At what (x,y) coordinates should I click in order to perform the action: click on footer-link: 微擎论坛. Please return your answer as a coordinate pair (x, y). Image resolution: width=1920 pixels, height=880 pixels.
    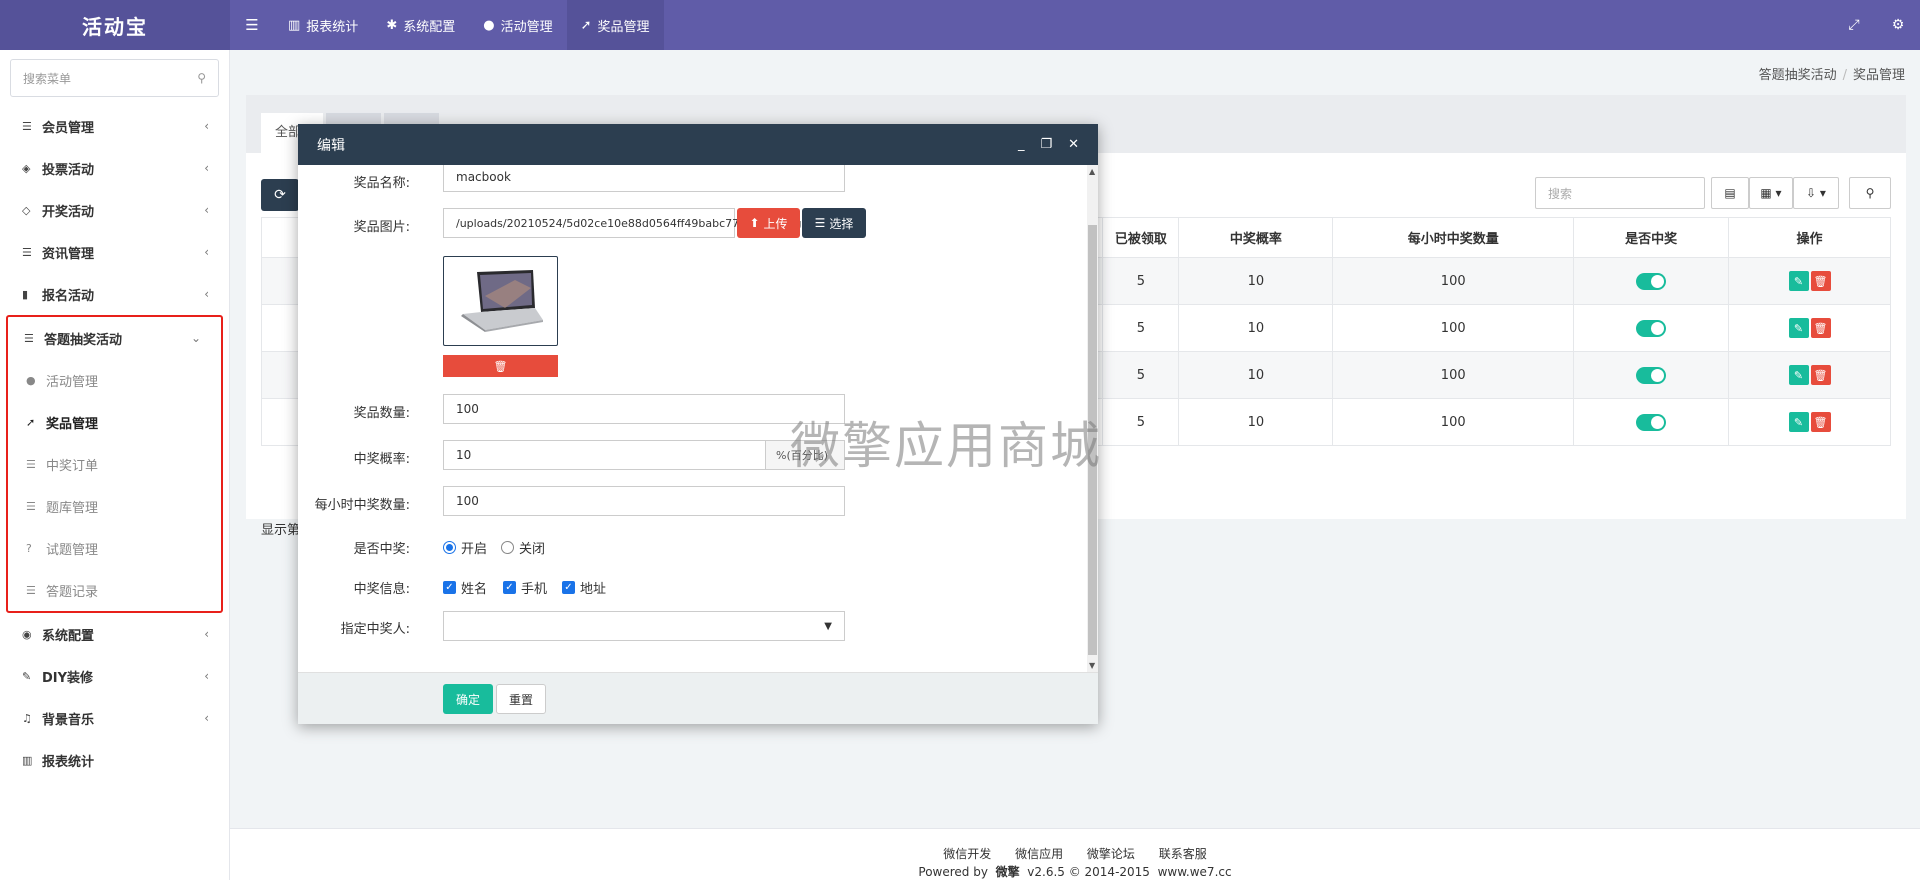
    Looking at the image, I should click on (1111, 854).